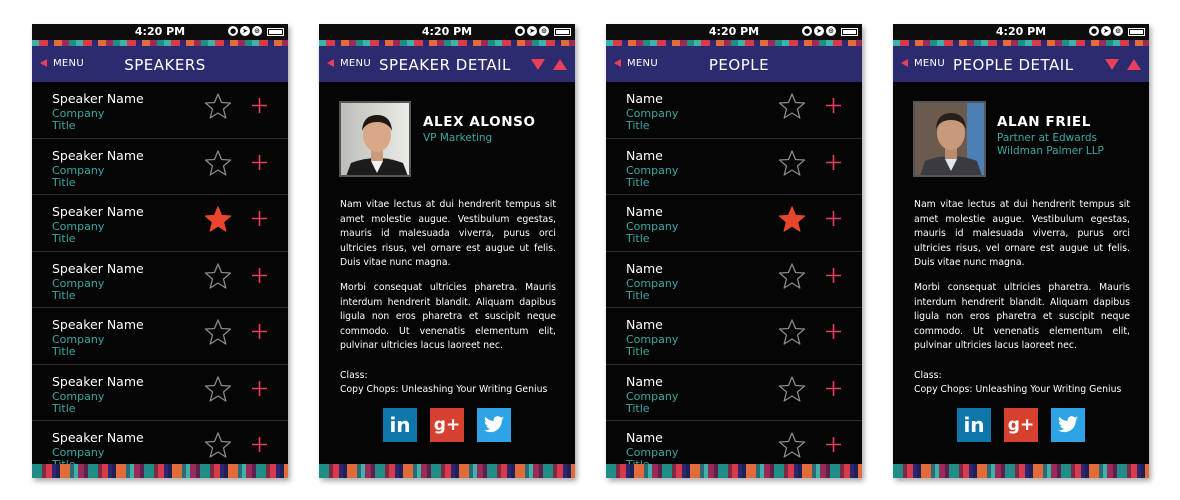 This screenshot has width=1180, height=500. What do you see at coordinates (734, 64) in the screenshot?
I see `navbar: MENU PEOPLE` at bounding box center [734, 64].